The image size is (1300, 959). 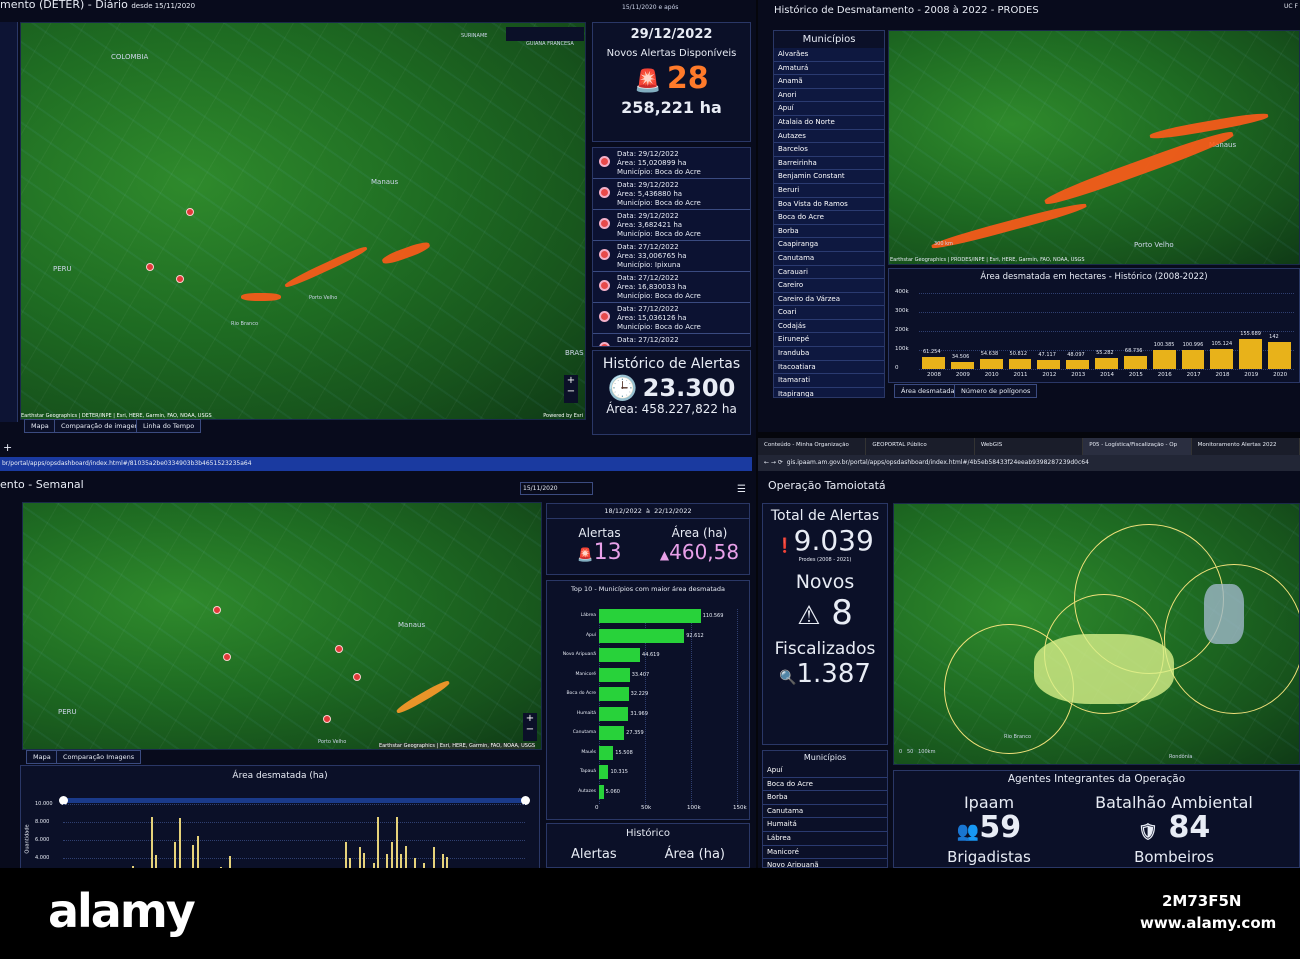 What do you see at coordinates (545, 34) in the screenshot?
I see `map-toolbar` at bounding box center [545, 34].